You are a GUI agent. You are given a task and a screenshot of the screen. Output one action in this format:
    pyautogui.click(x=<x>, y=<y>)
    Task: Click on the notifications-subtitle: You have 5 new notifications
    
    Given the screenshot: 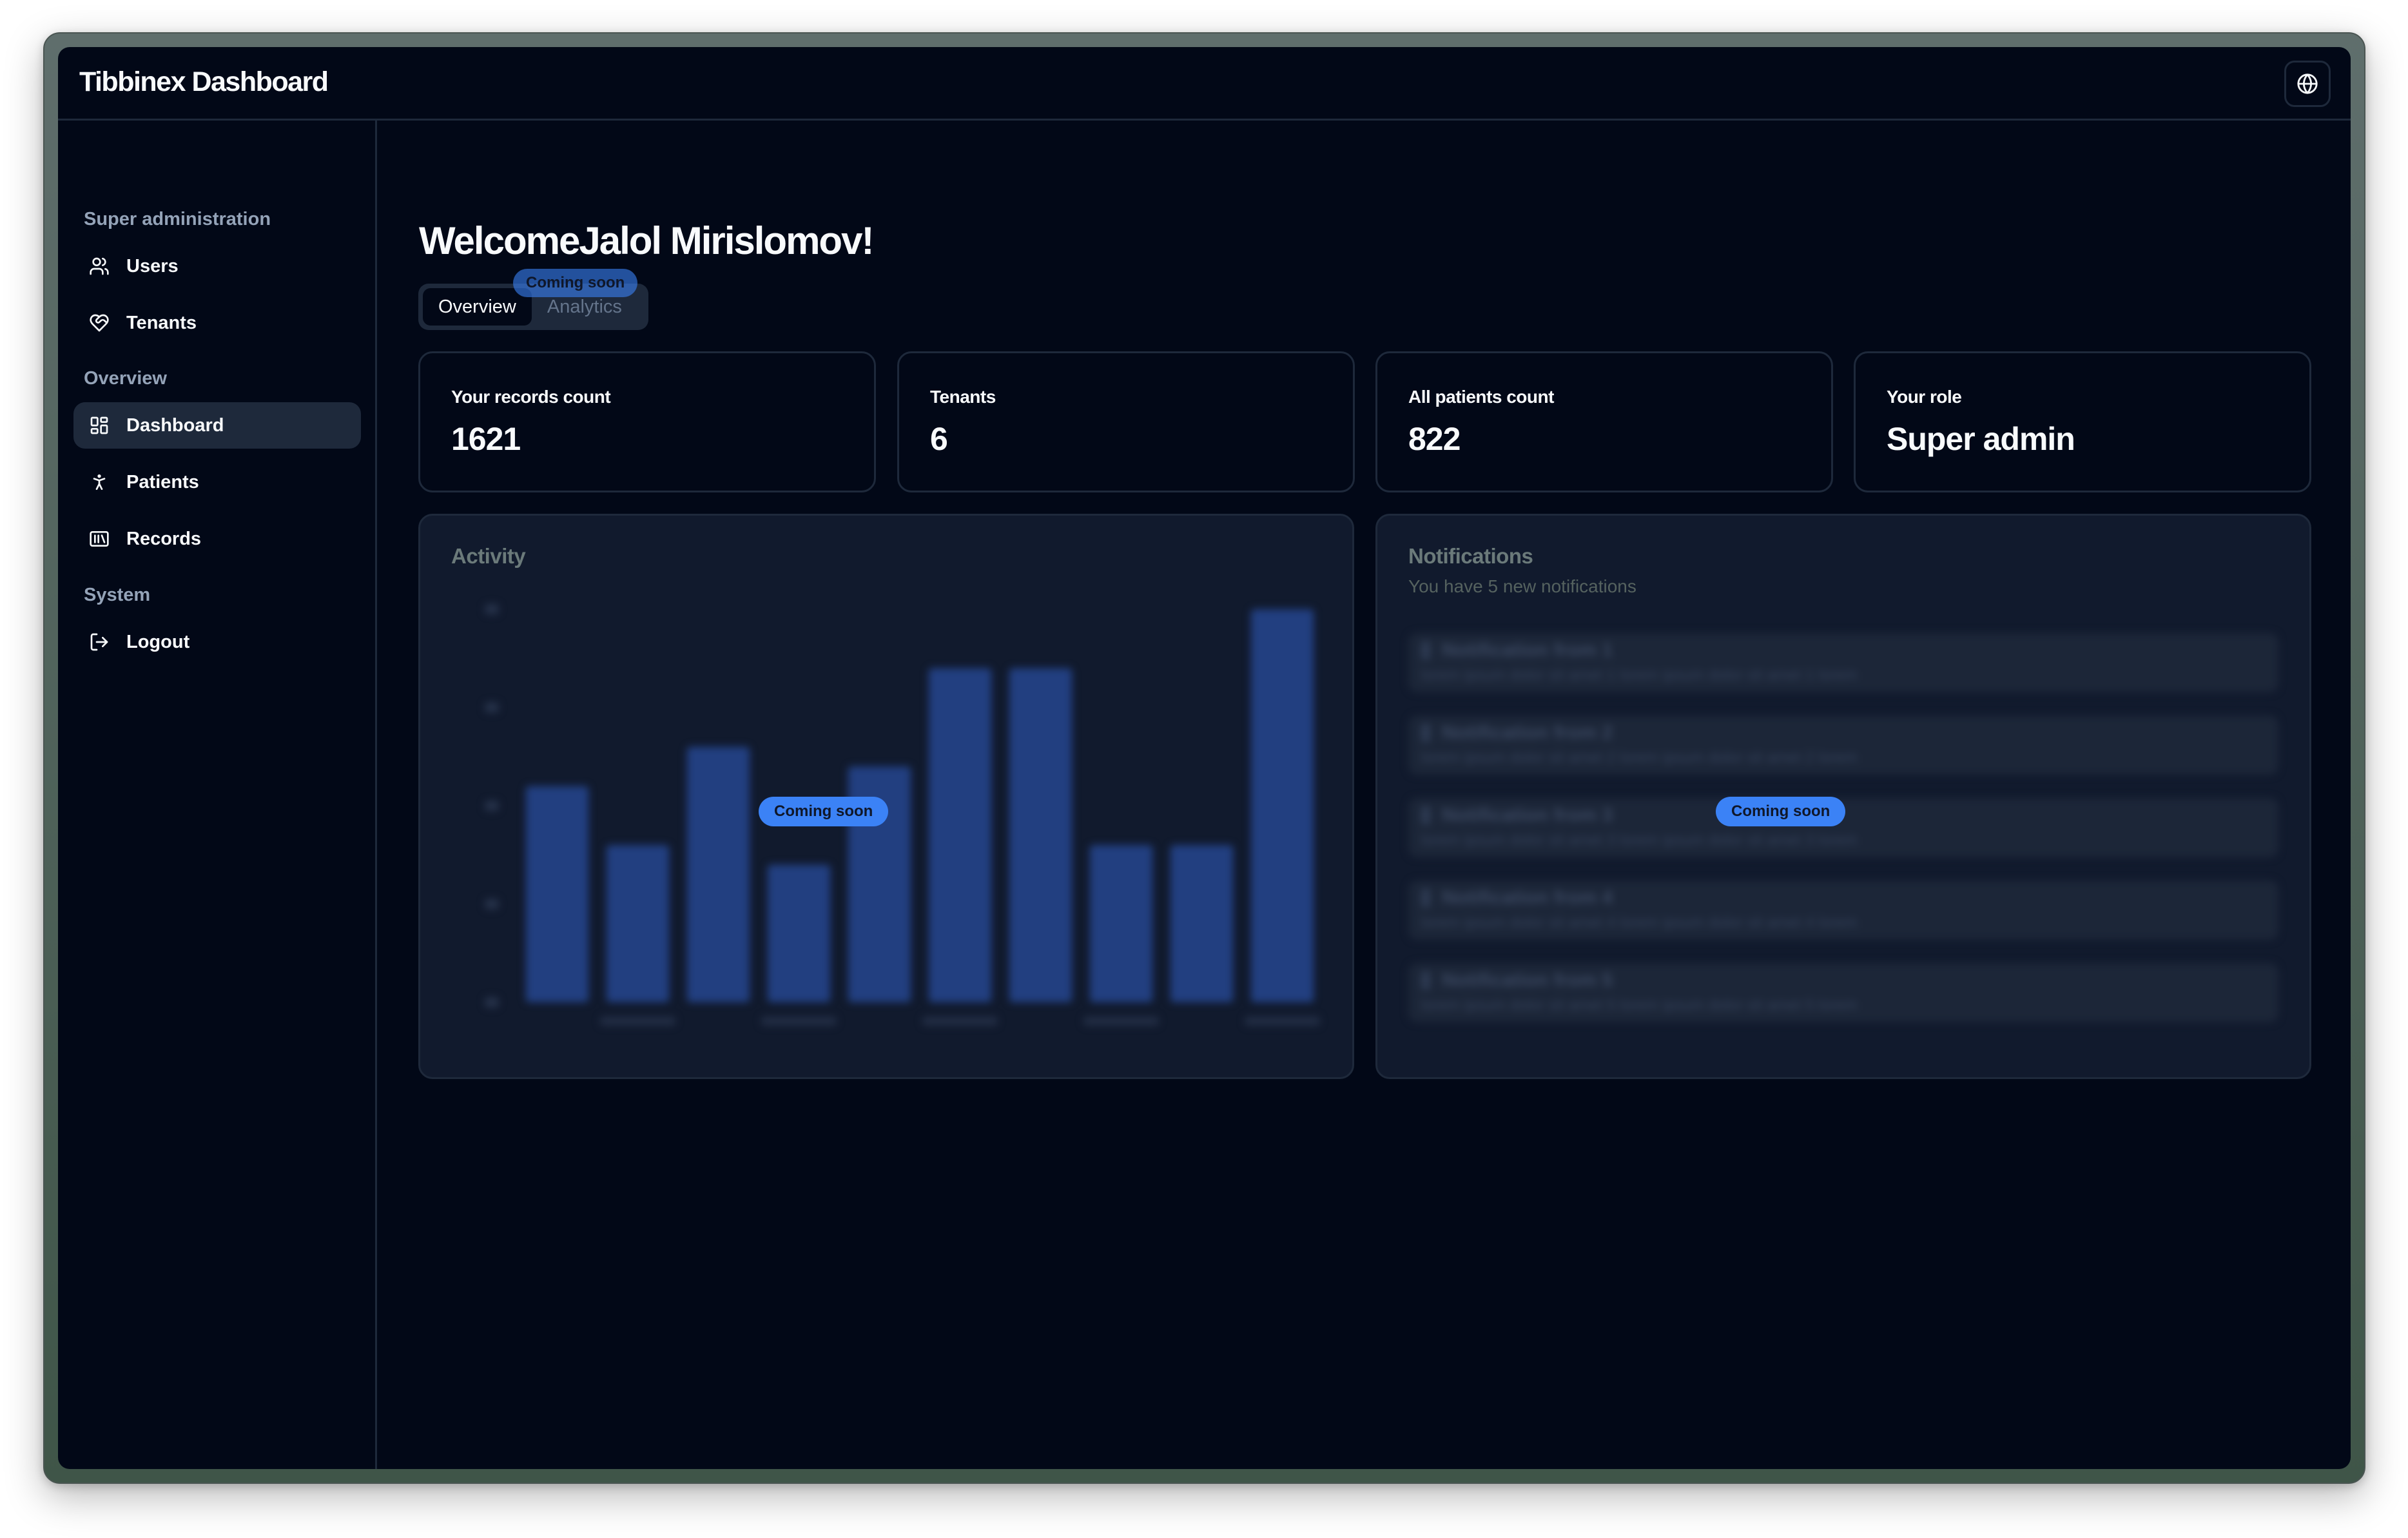 What is the action you would take?
    pyautogui.click(x=1522, y=586)
    